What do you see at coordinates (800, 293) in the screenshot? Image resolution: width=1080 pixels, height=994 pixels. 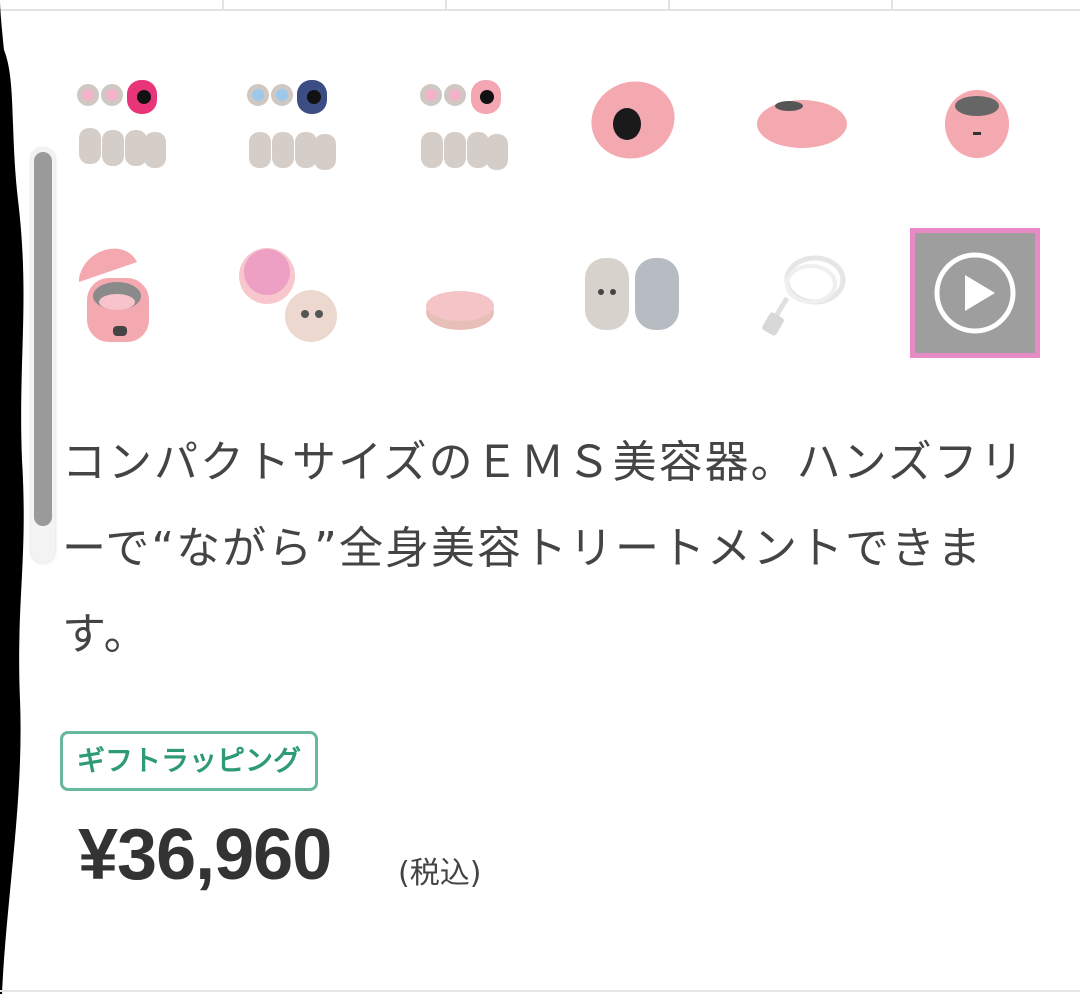 I see `thumbnail-usb-cable` at bounding box center [800, 293].